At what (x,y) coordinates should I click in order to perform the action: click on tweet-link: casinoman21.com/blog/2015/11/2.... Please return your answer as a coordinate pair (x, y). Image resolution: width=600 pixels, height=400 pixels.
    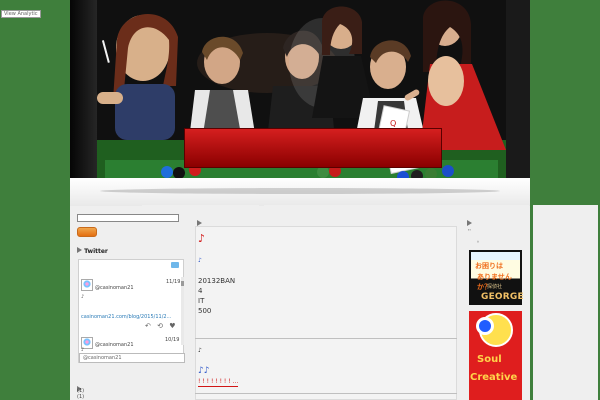
    Looking at the image, I should click on (128, 317).